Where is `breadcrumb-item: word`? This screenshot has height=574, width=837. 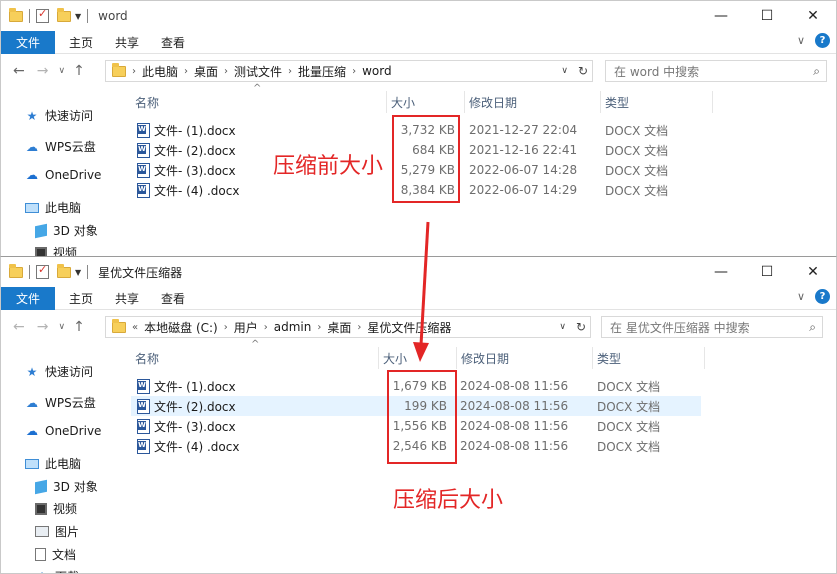
breadcrumb-item: word is located at coordinates (377, 71).